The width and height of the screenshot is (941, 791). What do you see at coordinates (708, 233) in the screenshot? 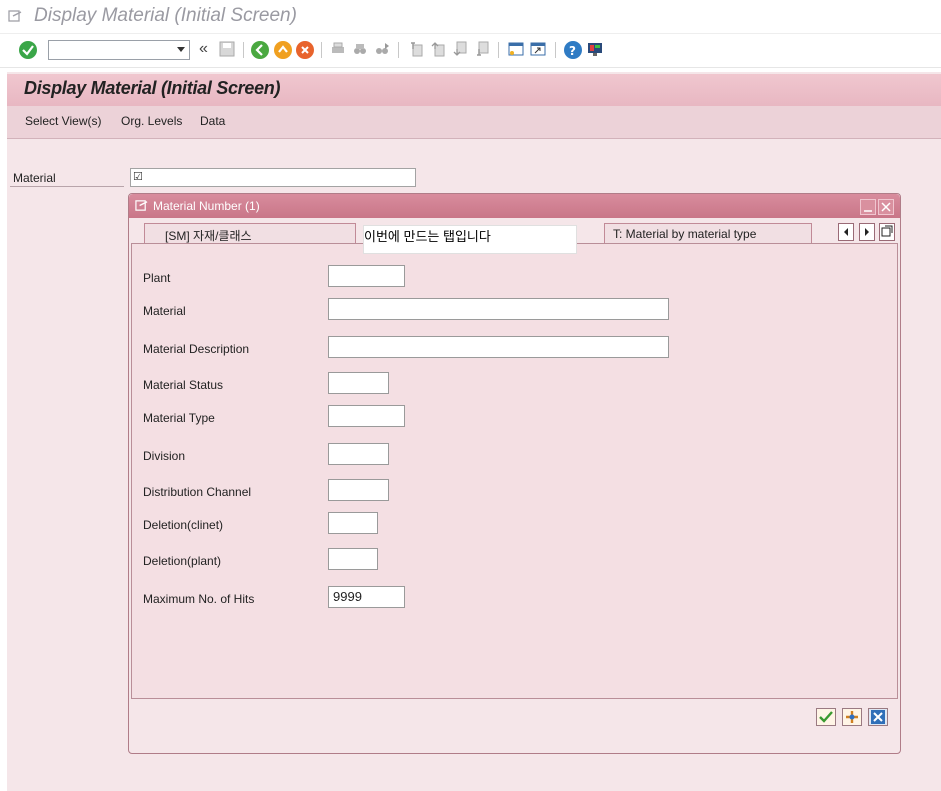
I see `tab-material-by-type: T: Material by material type` at bounding box center [708, 233].